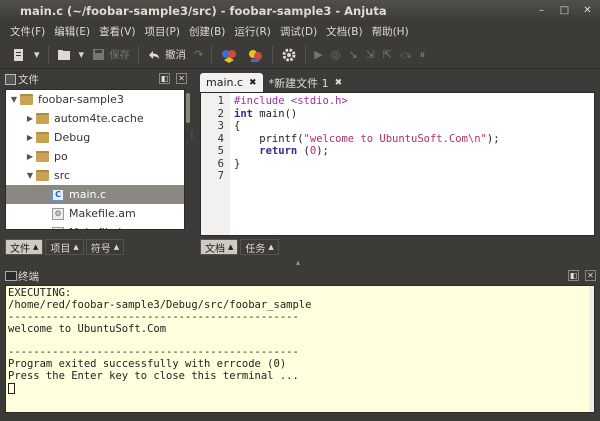  What do you see at coordinates (219, 247) in the screenshot?
I see `tab-documents: 文档 ▲` at bounding box center [219, 247].